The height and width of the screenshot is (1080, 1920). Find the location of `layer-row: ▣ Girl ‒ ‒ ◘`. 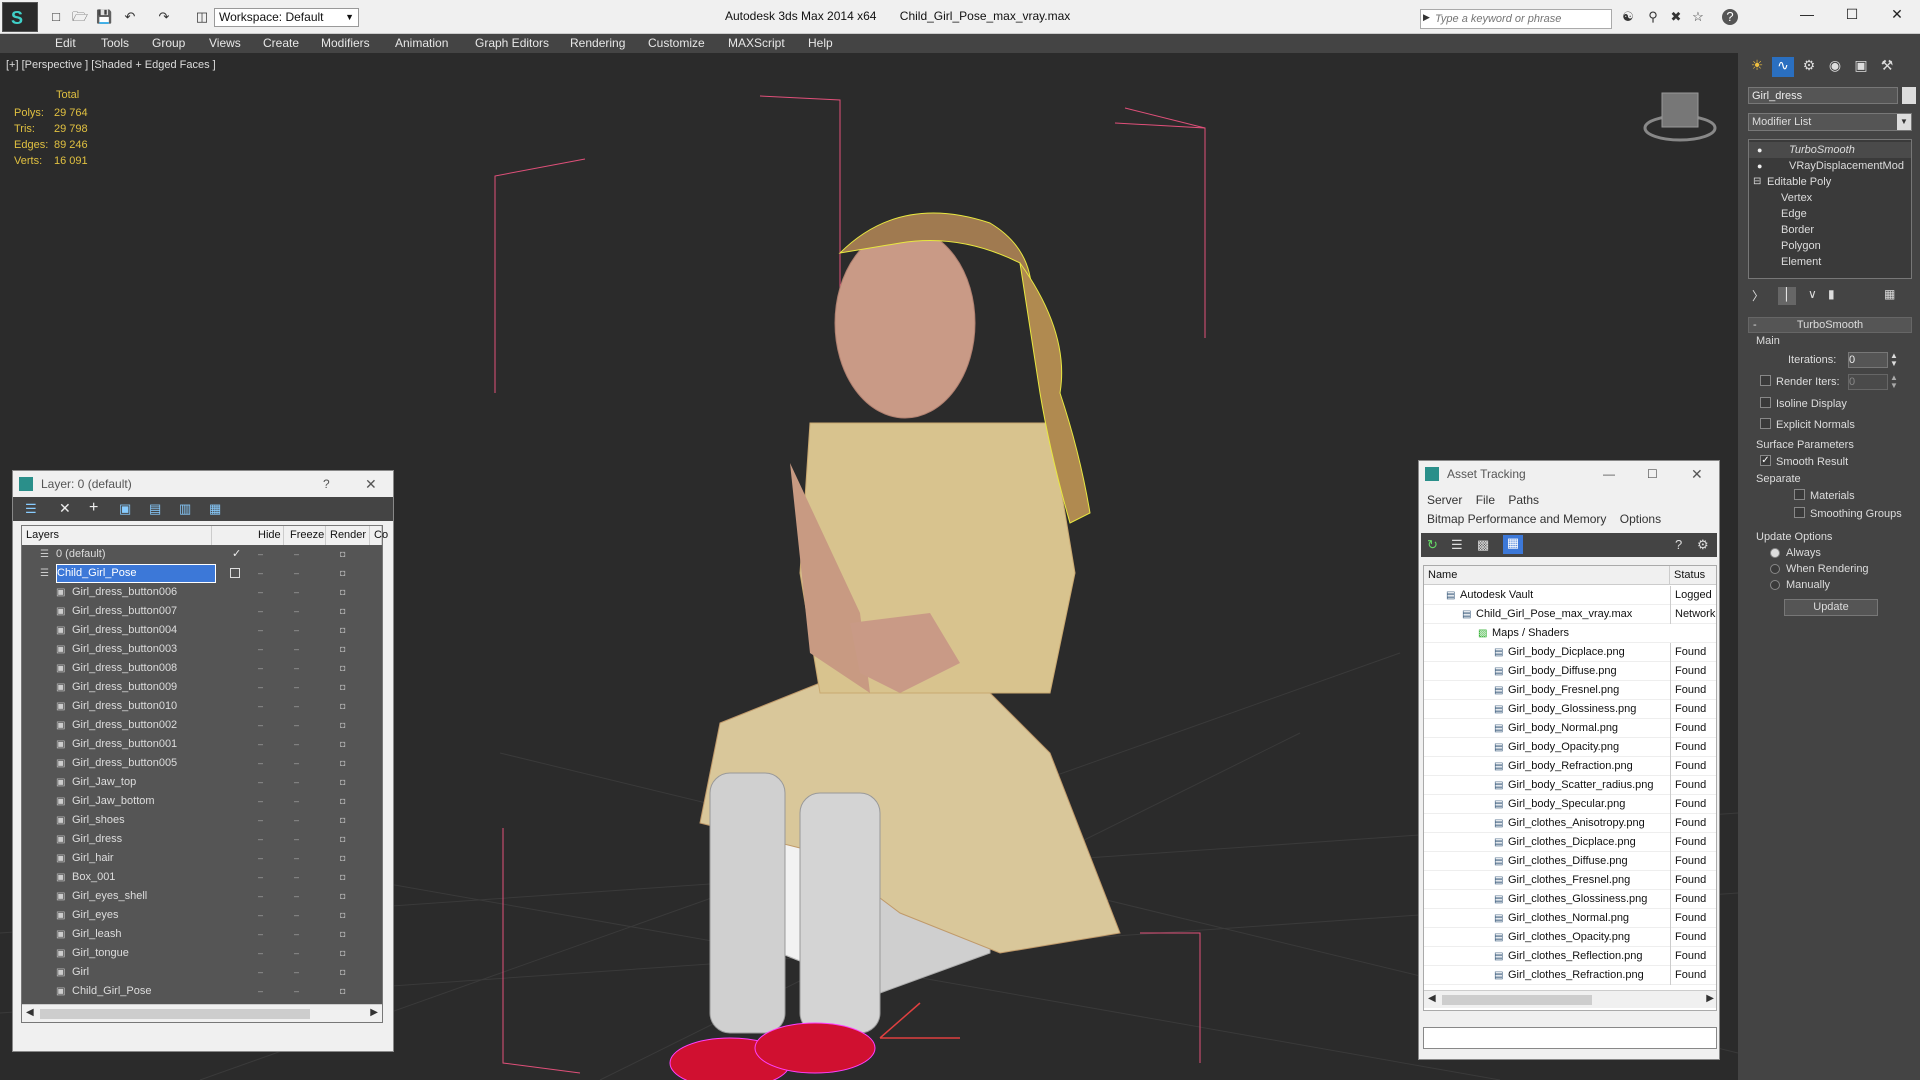

layer-row: ▣ Girl ‒ ‒ ◘ is located at coordinates (202, 972).